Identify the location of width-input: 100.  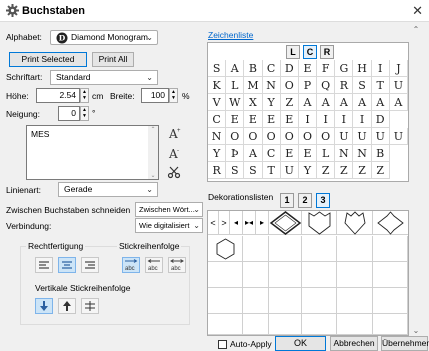
(155, 95).